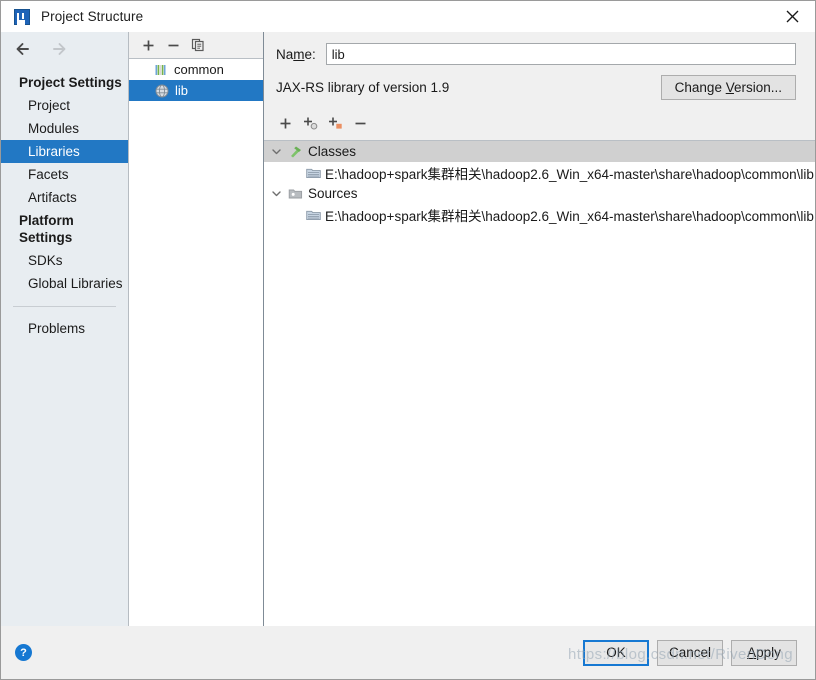  What do you see at coordinates (333, 193) in the screenshot?
I see `tree-node-label: Sources` at bounding box center [333, 193].